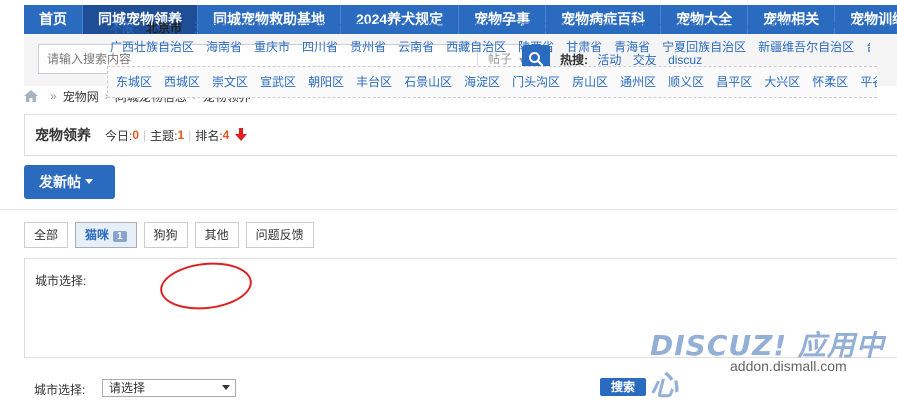 The width and height of the screenshot is (897, 404). Describe the element at coordinates (416, 47) in the screenshot. I see `province-link: 云南省` at that location.